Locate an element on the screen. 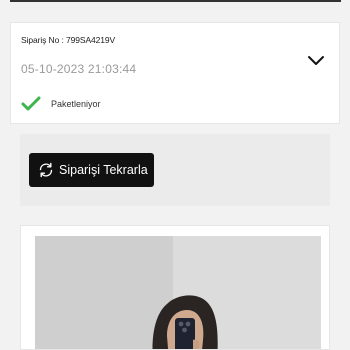 This screenshot has height=350, width=350. order-number: Sipariş No : 799SA4219V is located at coordinates (68, 40).